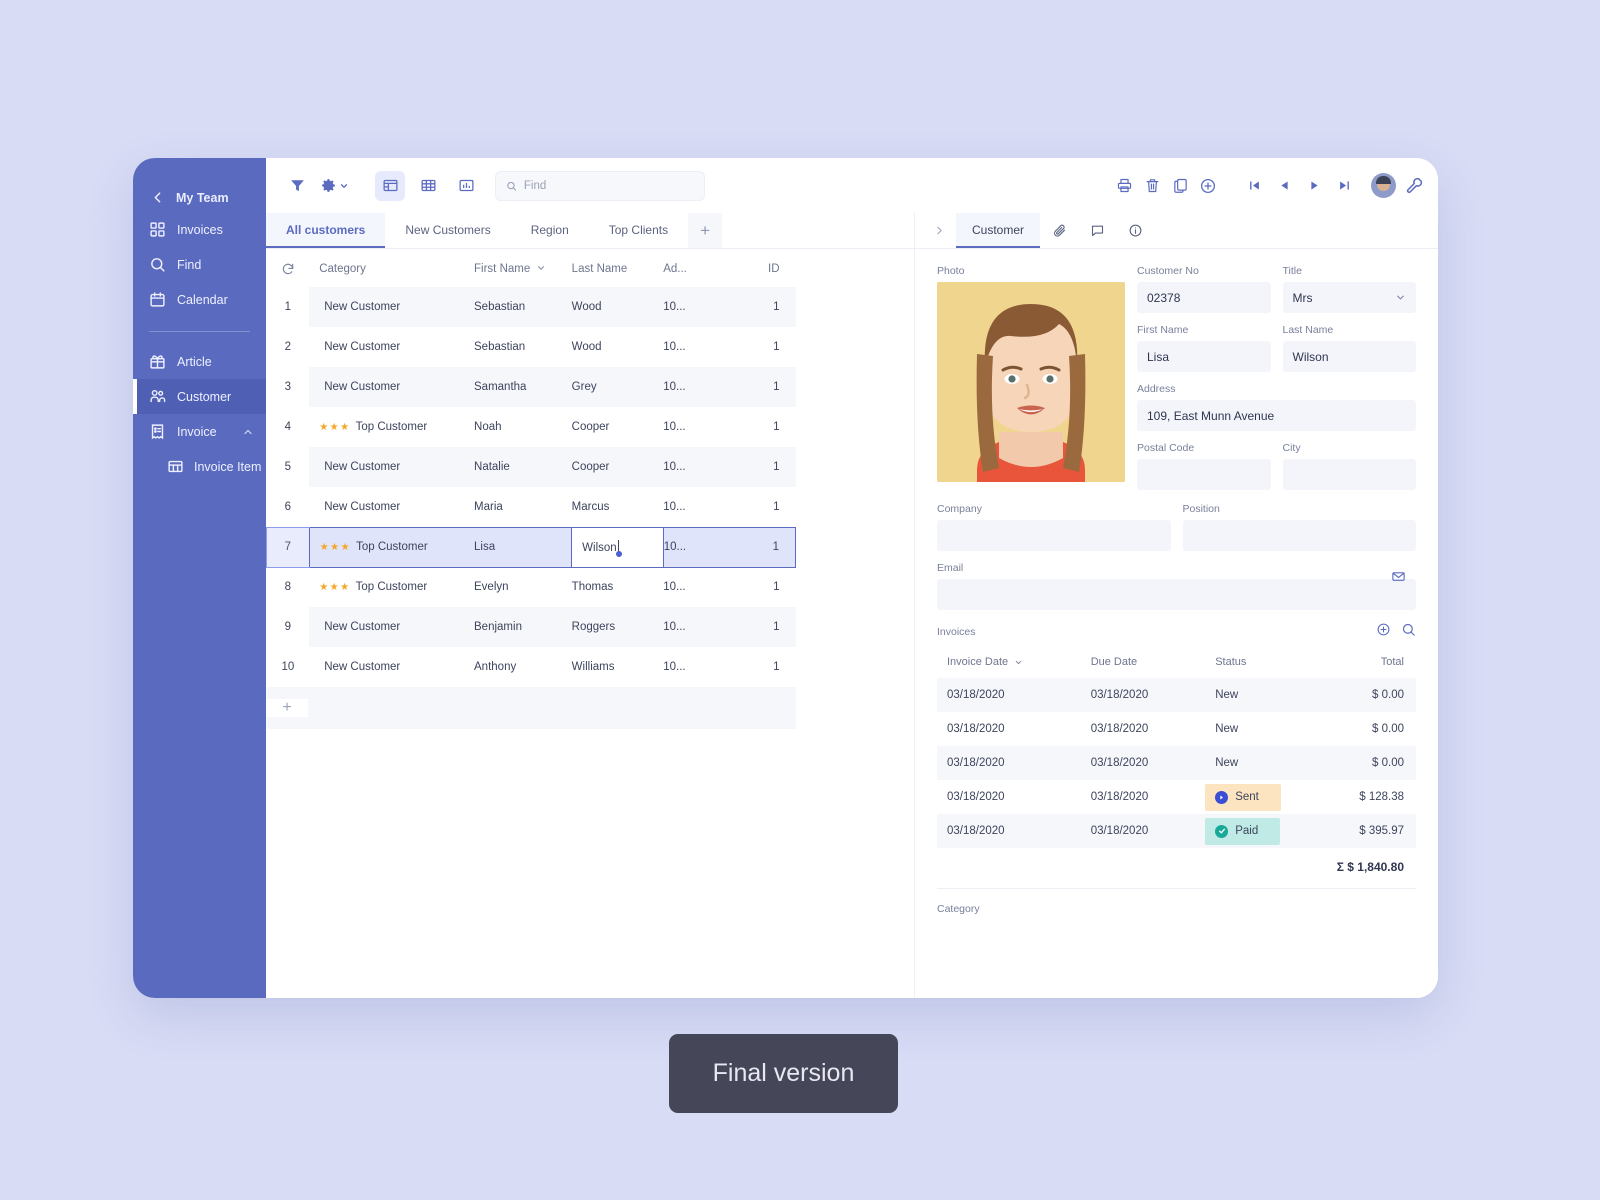 The width and height of the screenshot is (1600, 1200). What do you see at coordinates (1415, 186) in the screenshot?
I see `settings-wrench-button` at bounding box center [1415, 186].